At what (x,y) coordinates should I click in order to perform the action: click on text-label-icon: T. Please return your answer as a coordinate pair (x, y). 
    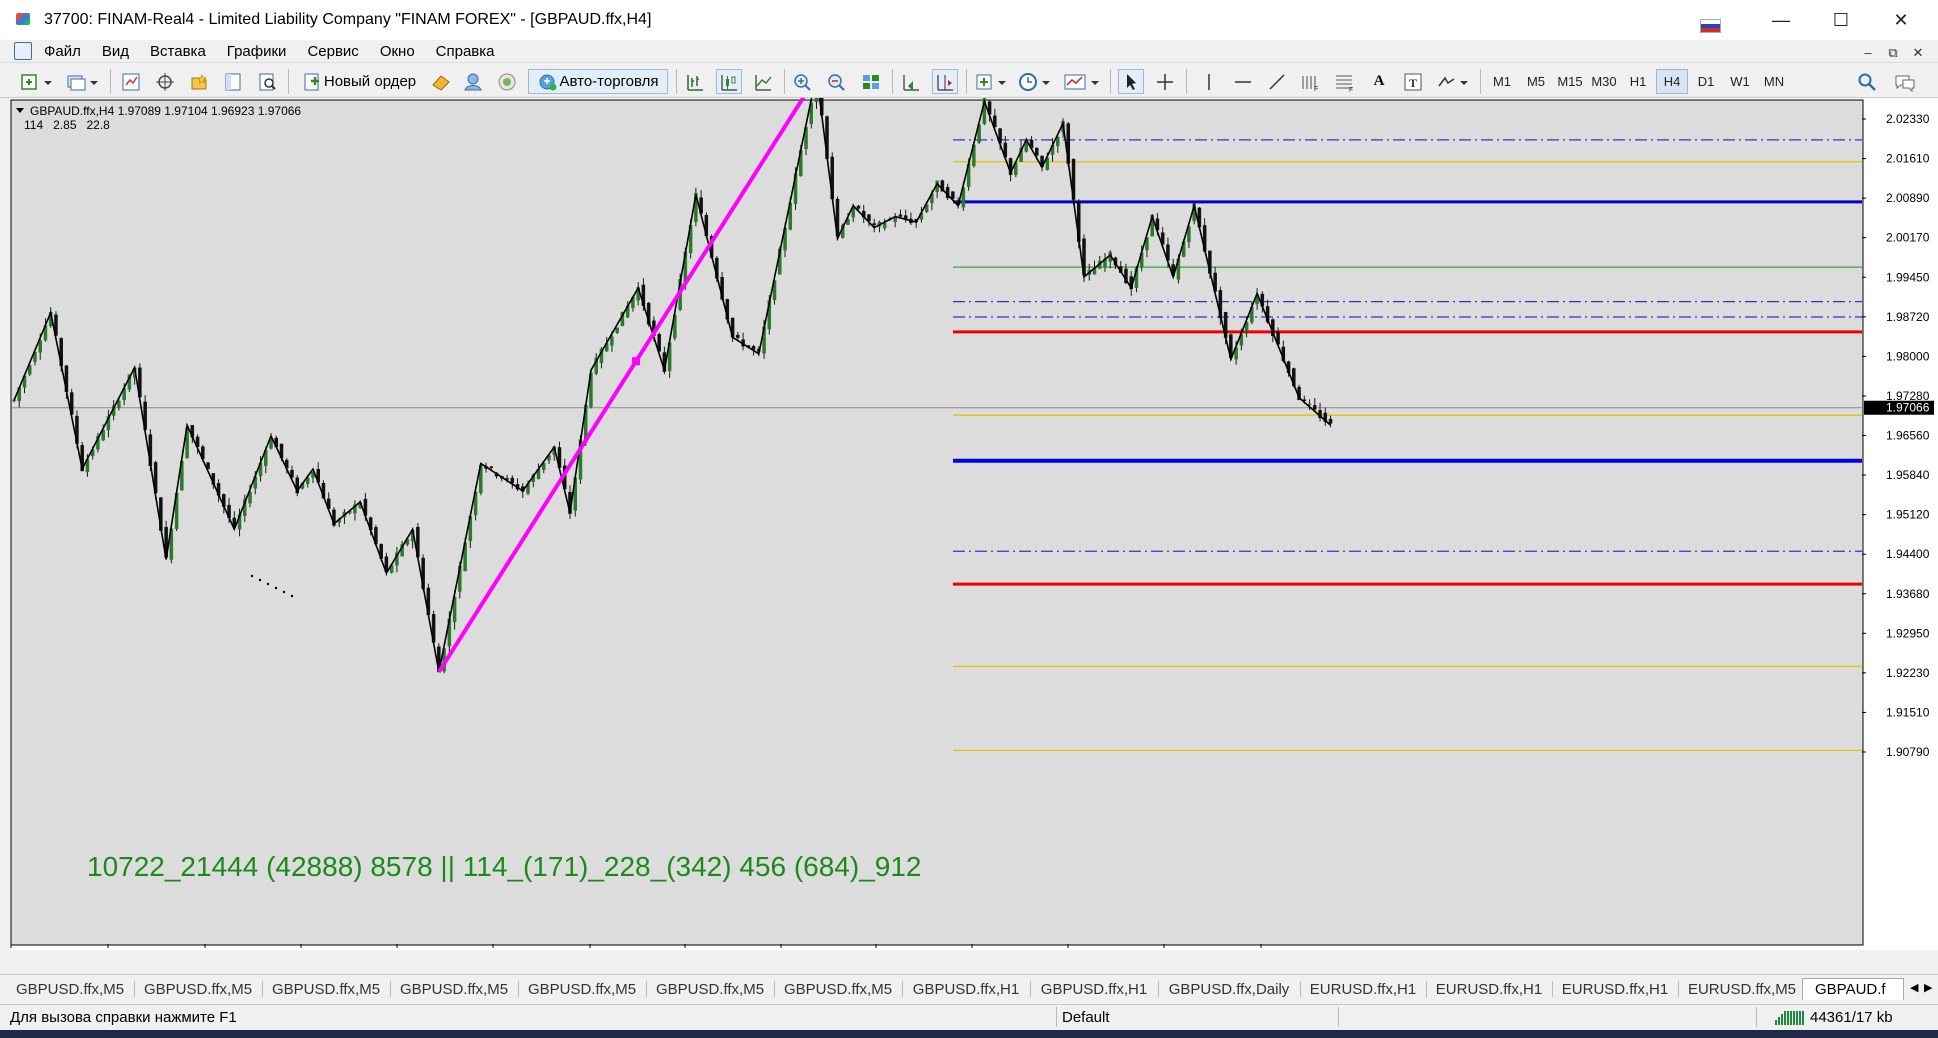
    Looking at the image, I should click on (1413, 81).